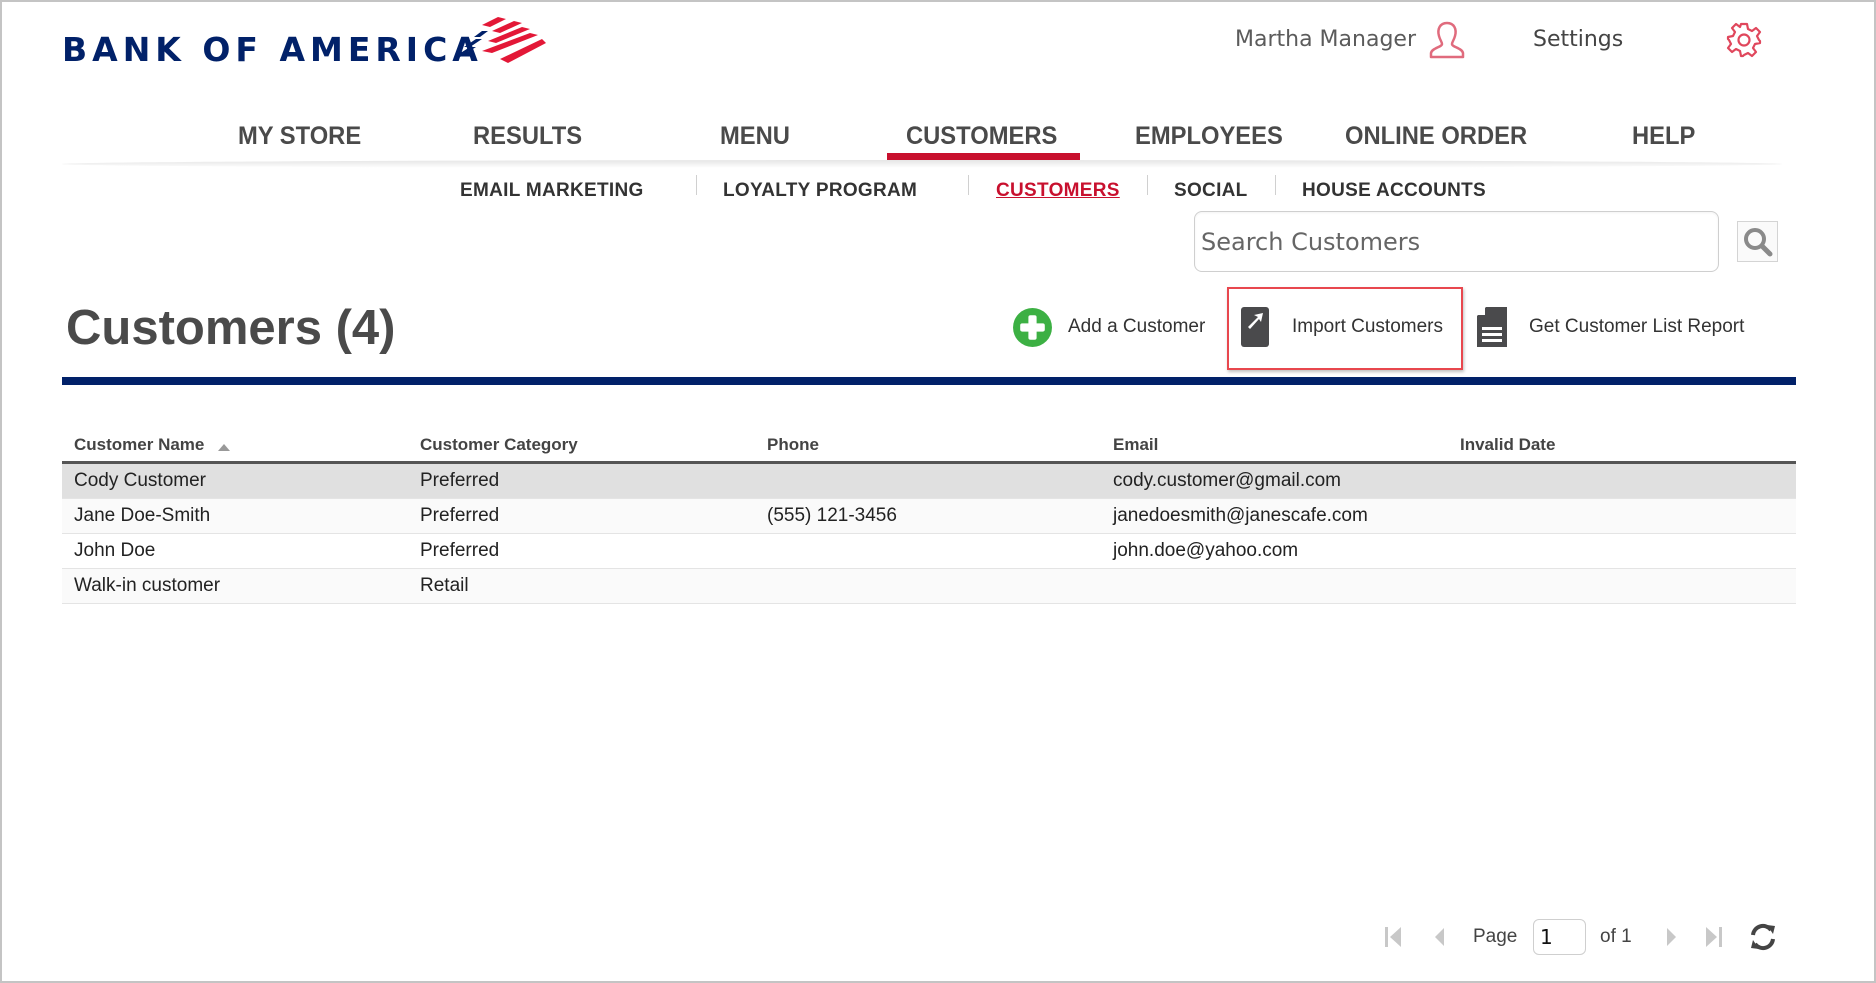 The width and height of the screenshot is (1876, 983). Describe the element at coordinates (1209, 136) in the screenshot. I see `main-nav-employees: EMPLOYEES` at that location.